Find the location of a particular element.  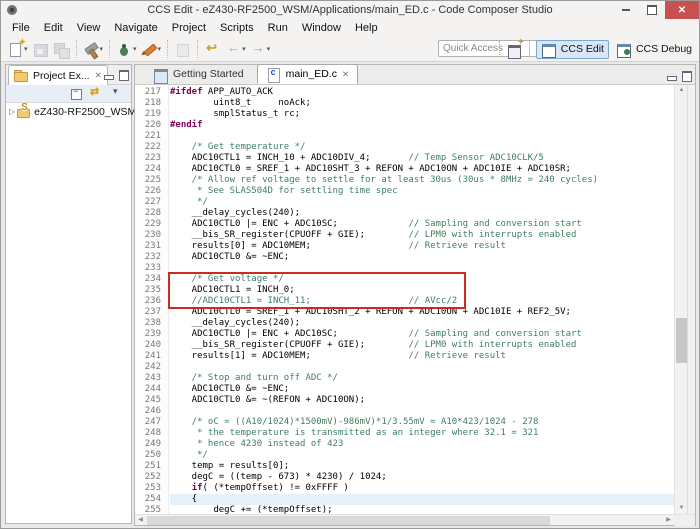

menu-window: Window is located at coordinates (321, 28).